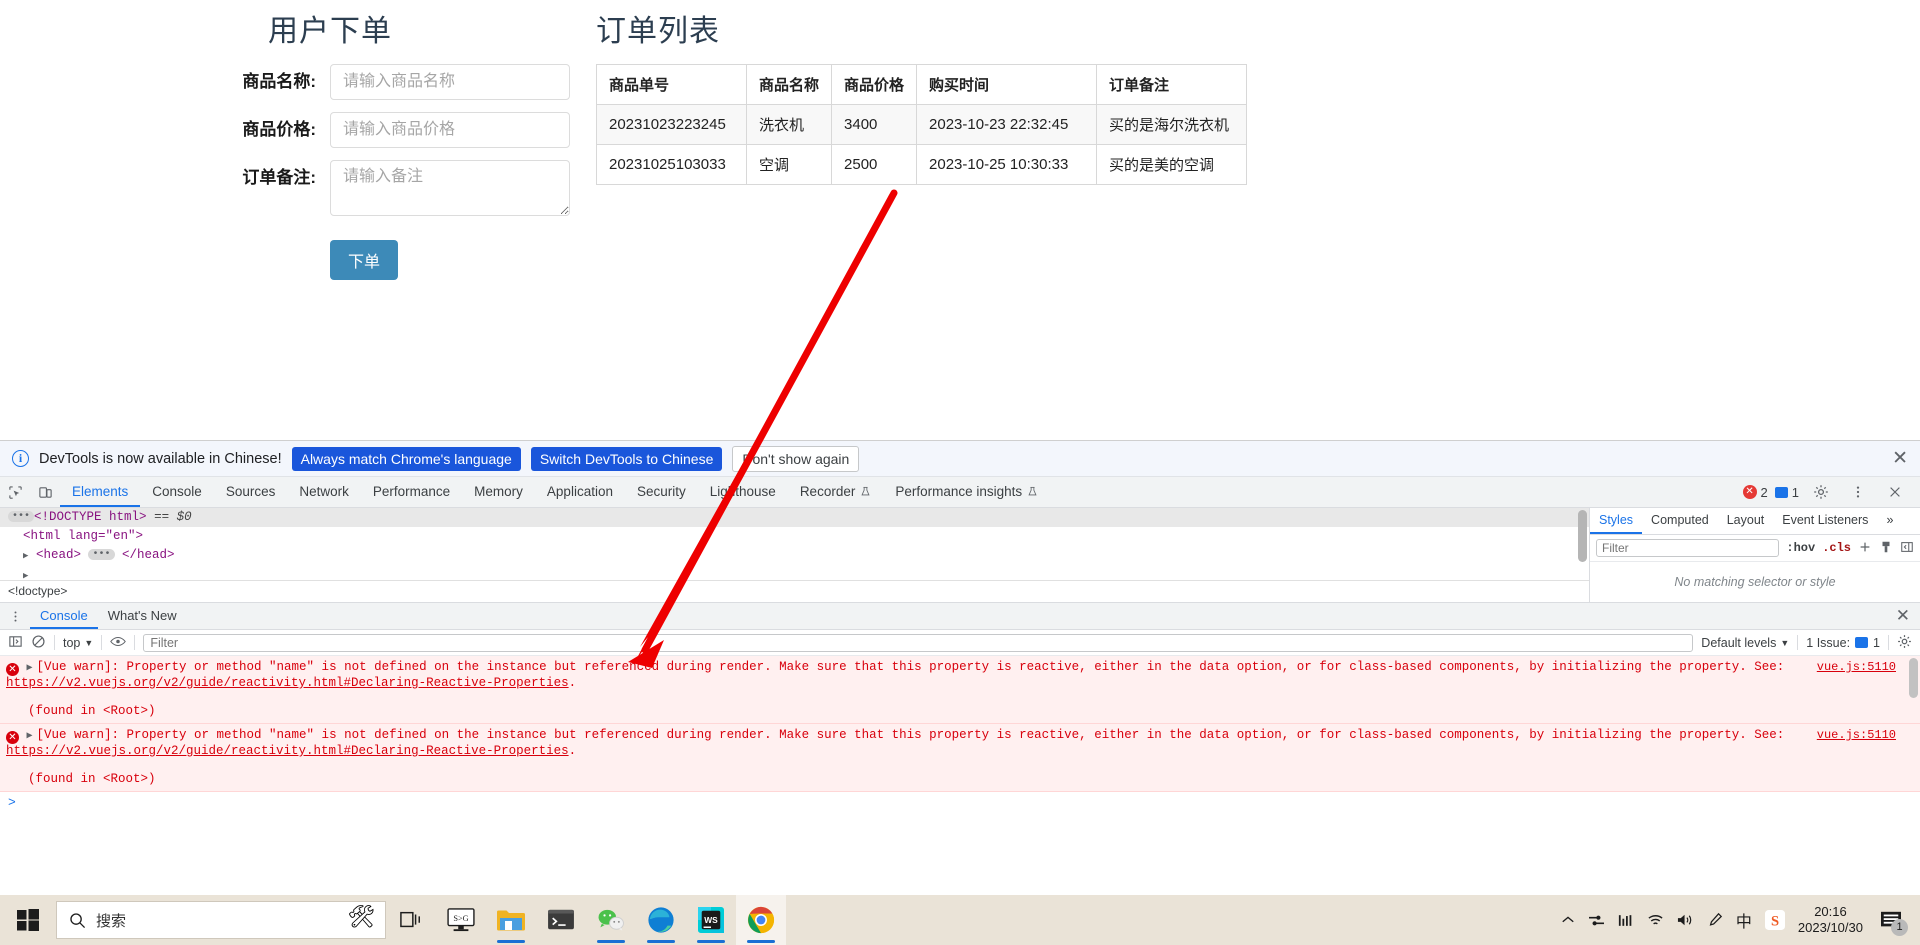 The image size is (1920, 945). Describe the element at coordinates (411, 492) in the screenshot. I see `tab-performance: Performance` at that location.